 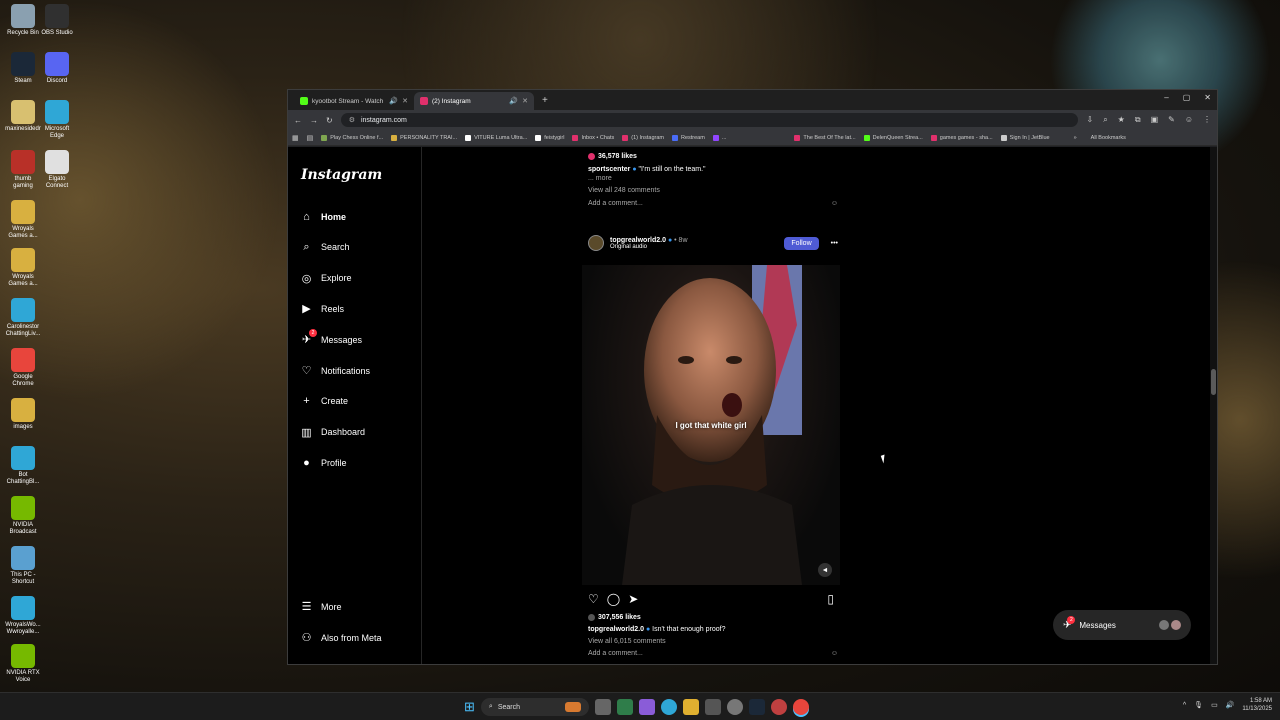 What do you see at coordinates (23, 170) in the screenshot?
I see `desktop-icon: thumb gaming` at bounding box center [23, 170].